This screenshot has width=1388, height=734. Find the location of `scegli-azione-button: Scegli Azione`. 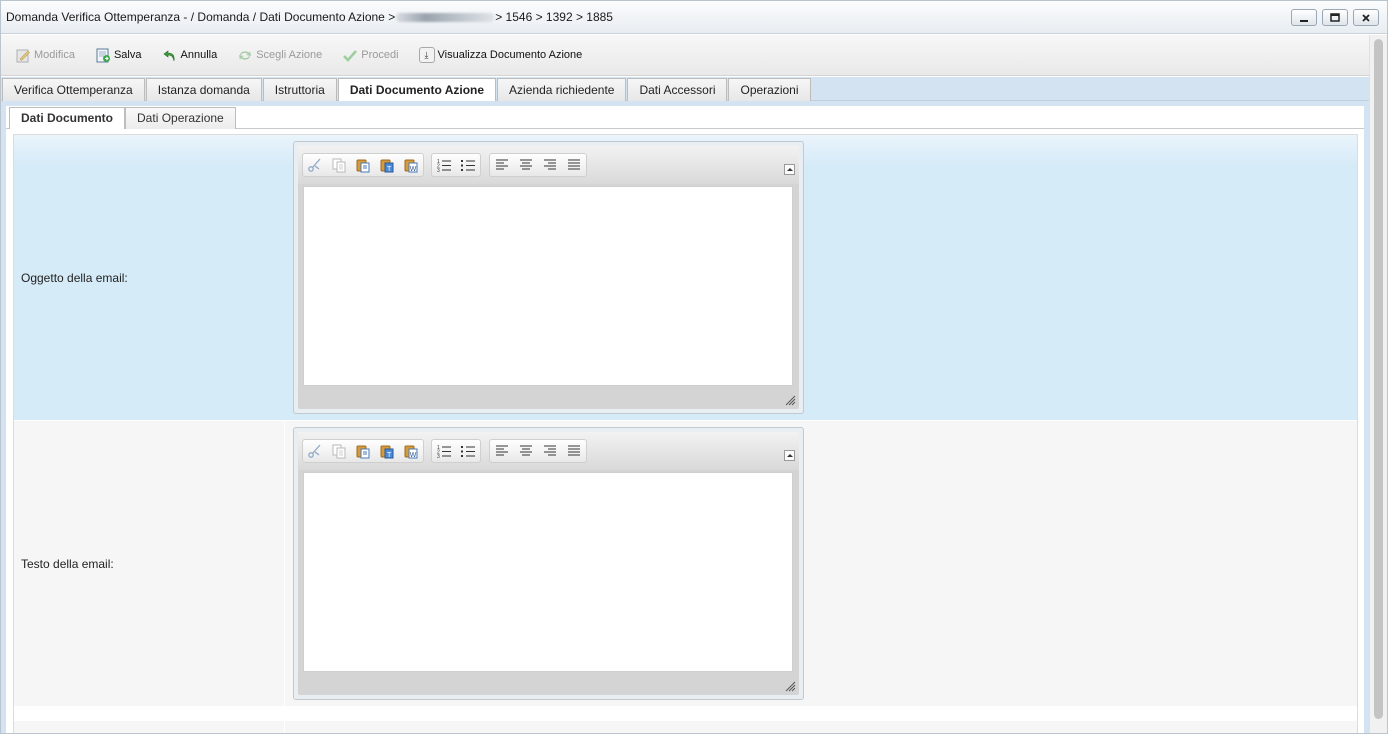

scegli-azione-button: Scegli Azione is located at coordinates (279, 55).